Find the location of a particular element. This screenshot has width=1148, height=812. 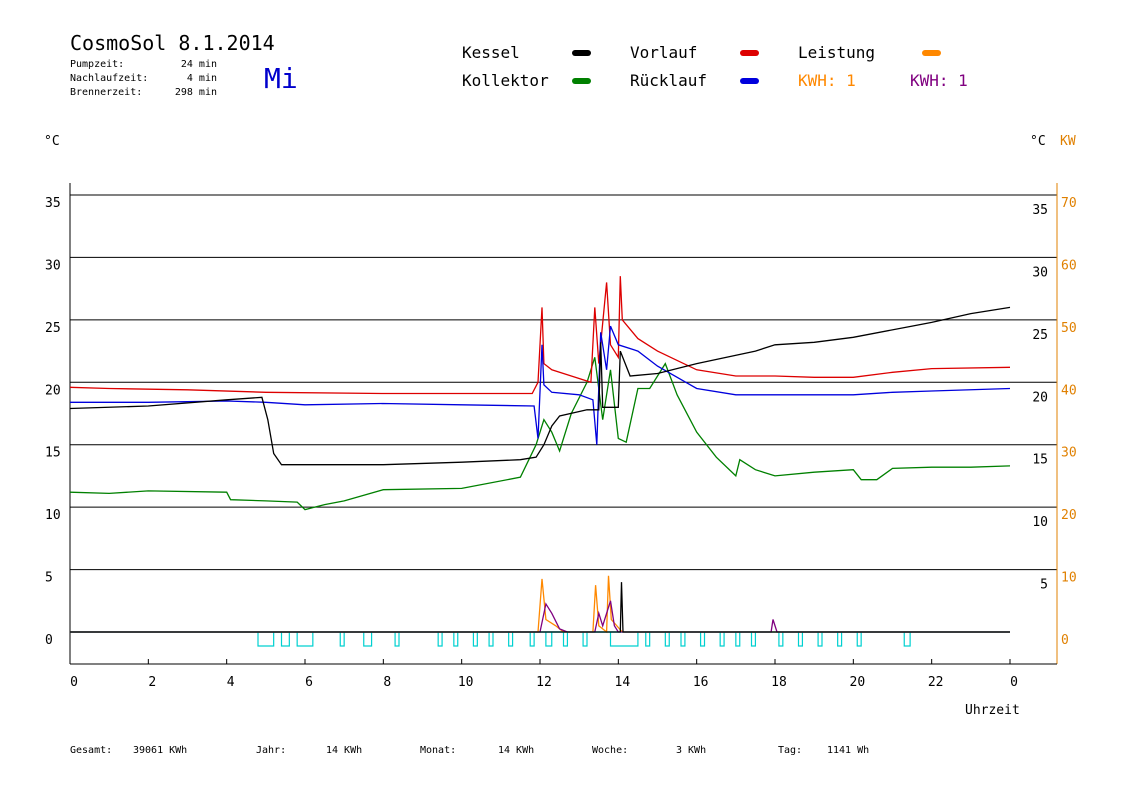

right-tick-label-c: 35 is located at coordinates (1040, 210).